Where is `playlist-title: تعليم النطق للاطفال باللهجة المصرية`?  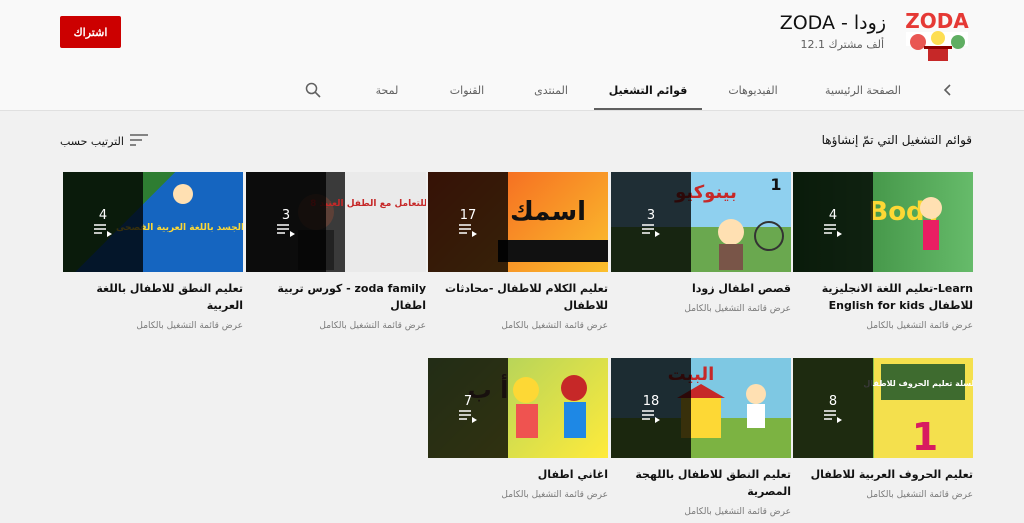 playlist-title: تعليم النطق للاطفال باللهجة المصرية is located at coordinates (701, 483).